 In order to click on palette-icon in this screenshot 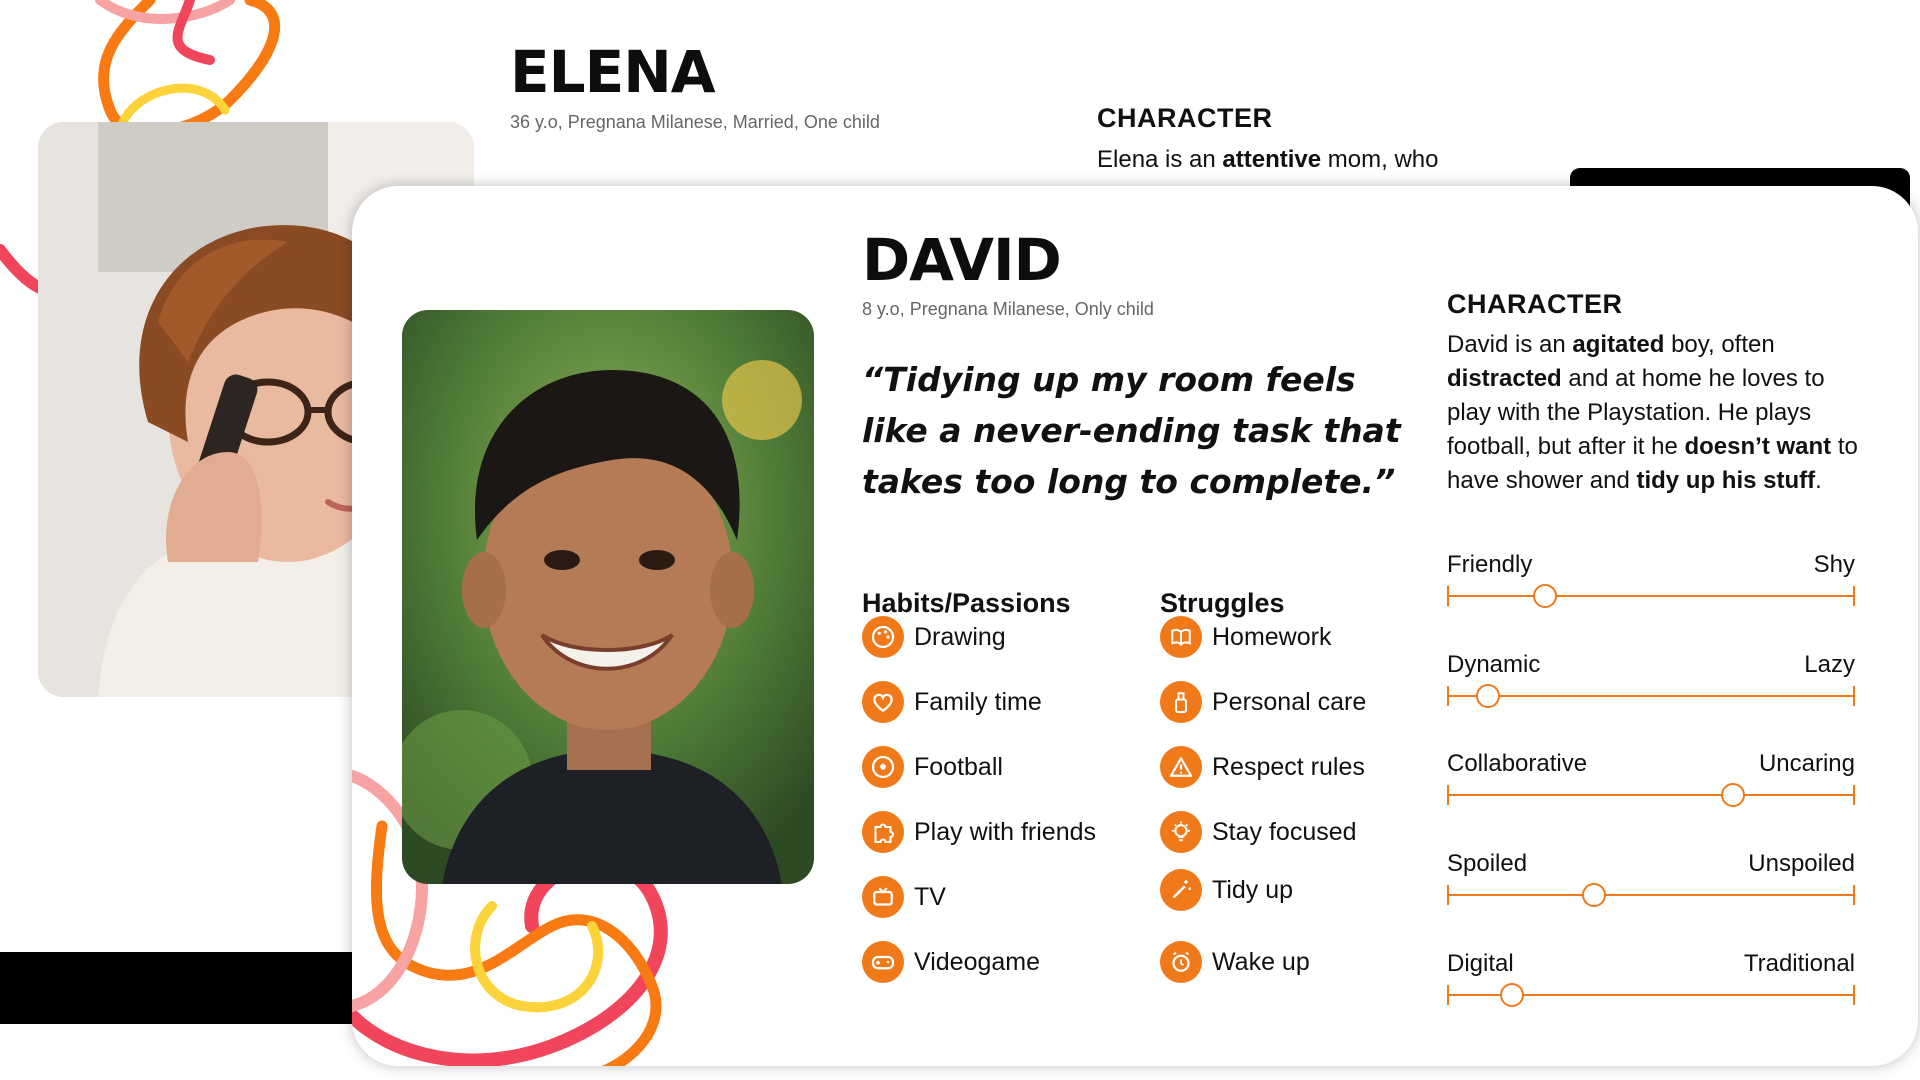, I will do `click(883, 637)`.